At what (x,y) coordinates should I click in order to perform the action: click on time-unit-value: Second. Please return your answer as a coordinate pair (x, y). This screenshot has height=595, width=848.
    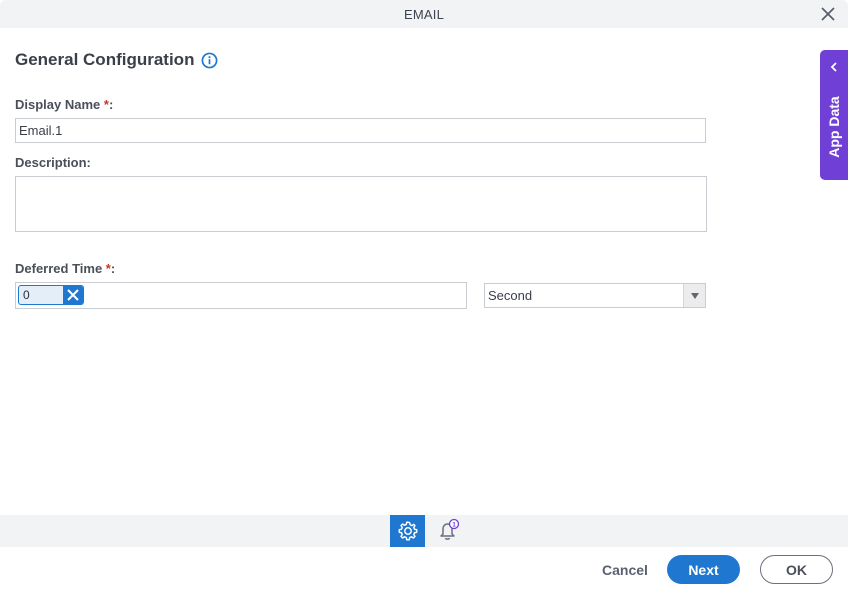
    Looking at the image, I should click on (510, 295).